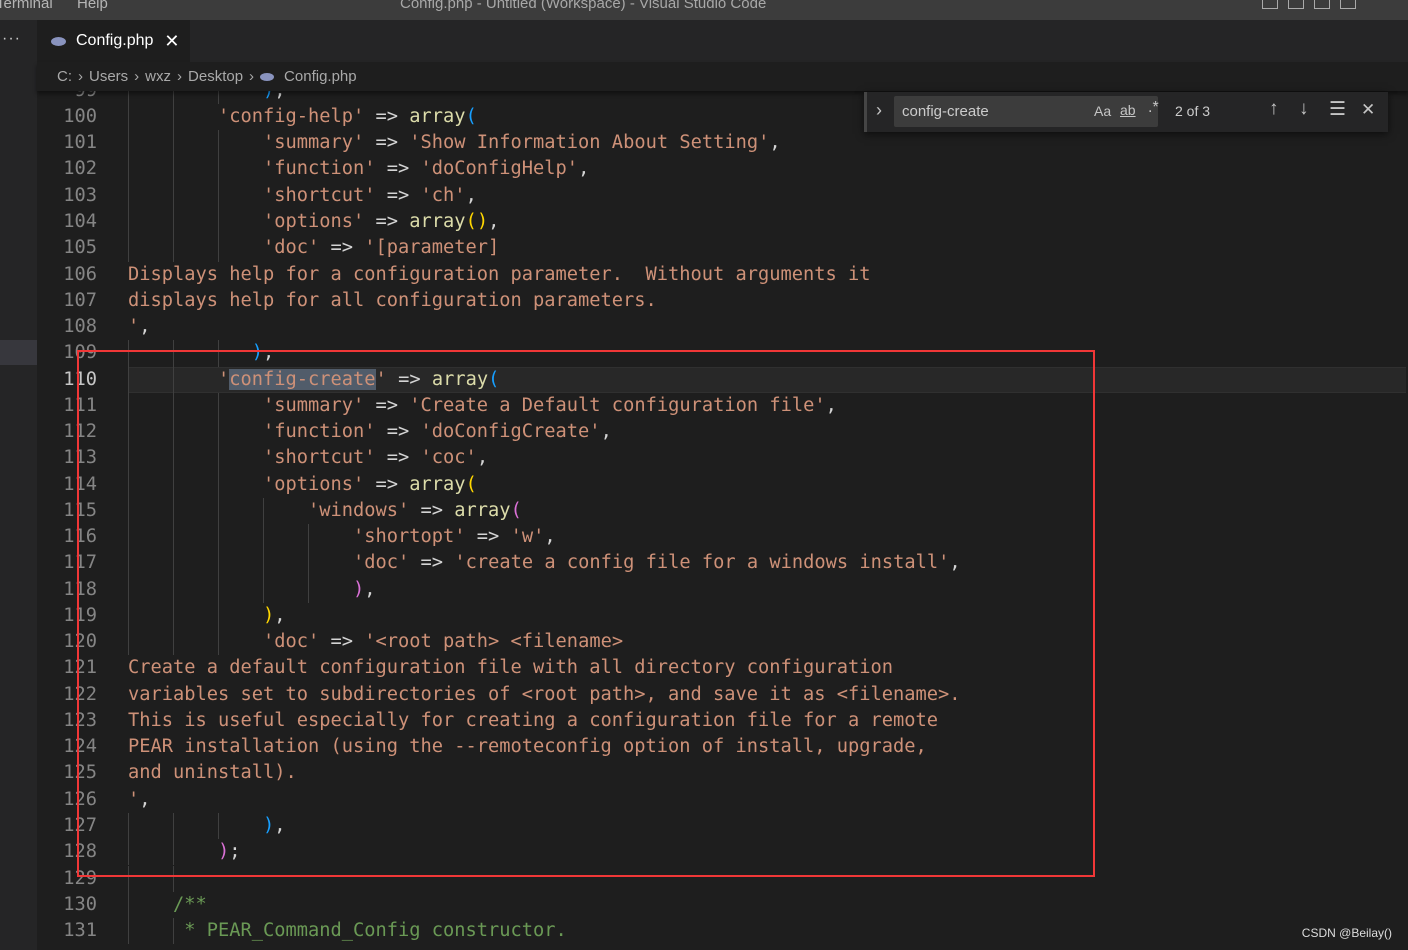 The width and height of the screenshot is (1408, 950). Describe the element at coordinates (1270, 4) in the screenshot. I see `toggle-sidebar-icon` at that location.